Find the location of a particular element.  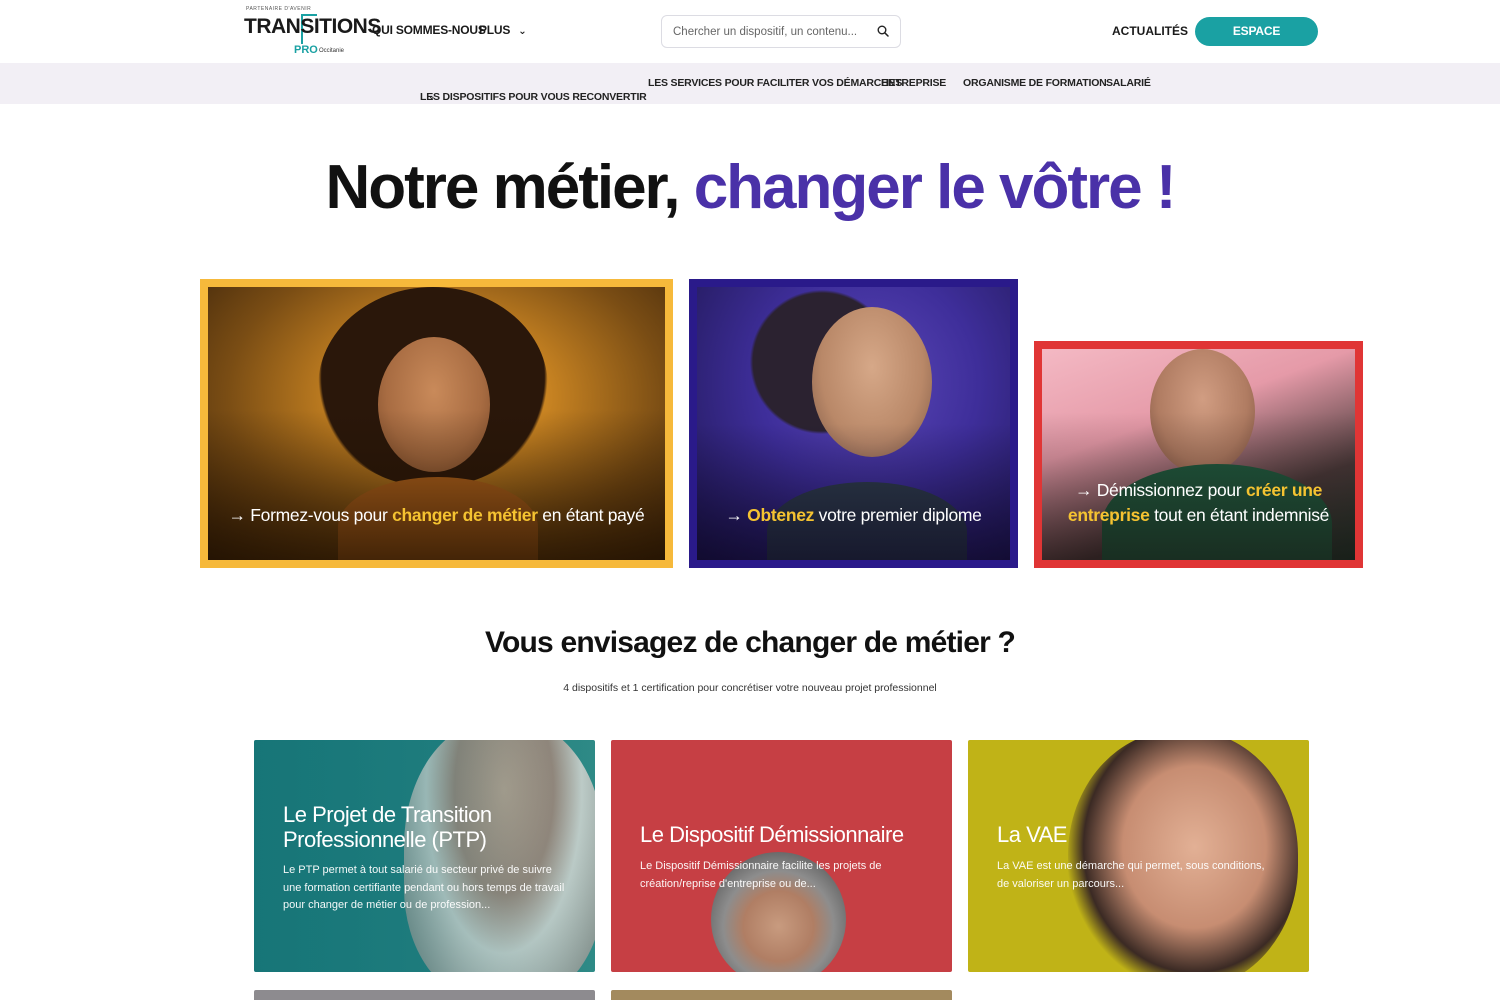

caption-text: en étant payé is located at coordinates (591, 515).